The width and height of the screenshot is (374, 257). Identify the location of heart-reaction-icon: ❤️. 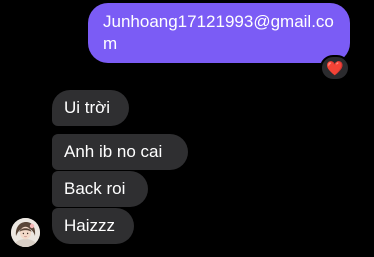
(335, 68).